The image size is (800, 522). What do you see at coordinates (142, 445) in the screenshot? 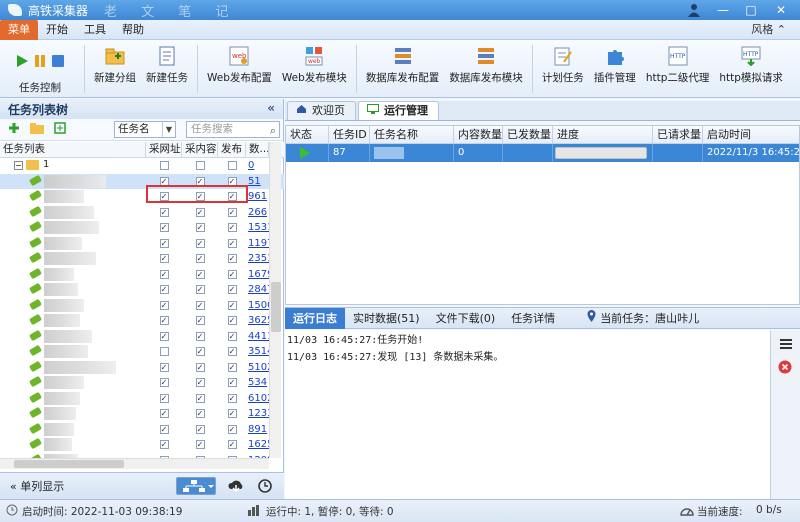
I see `task-row: ✓ ✓ ✓ 1625` at bounding box center [142, 445].